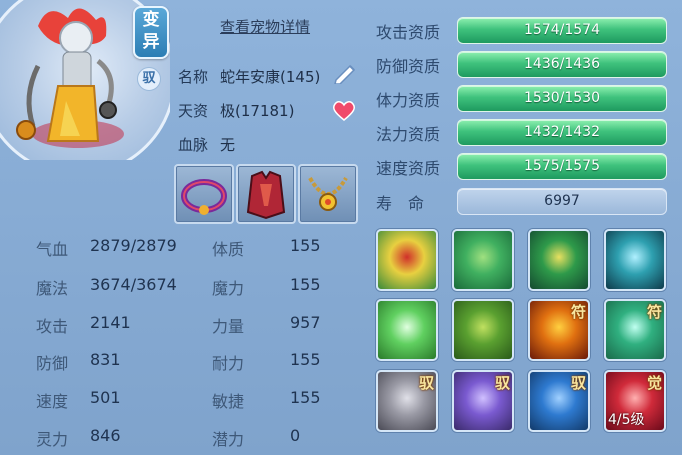  Describe the element at coordinates (270, 77) in the screenshot. I see `pet-name-value: 蛇年安康(145)` at that location.